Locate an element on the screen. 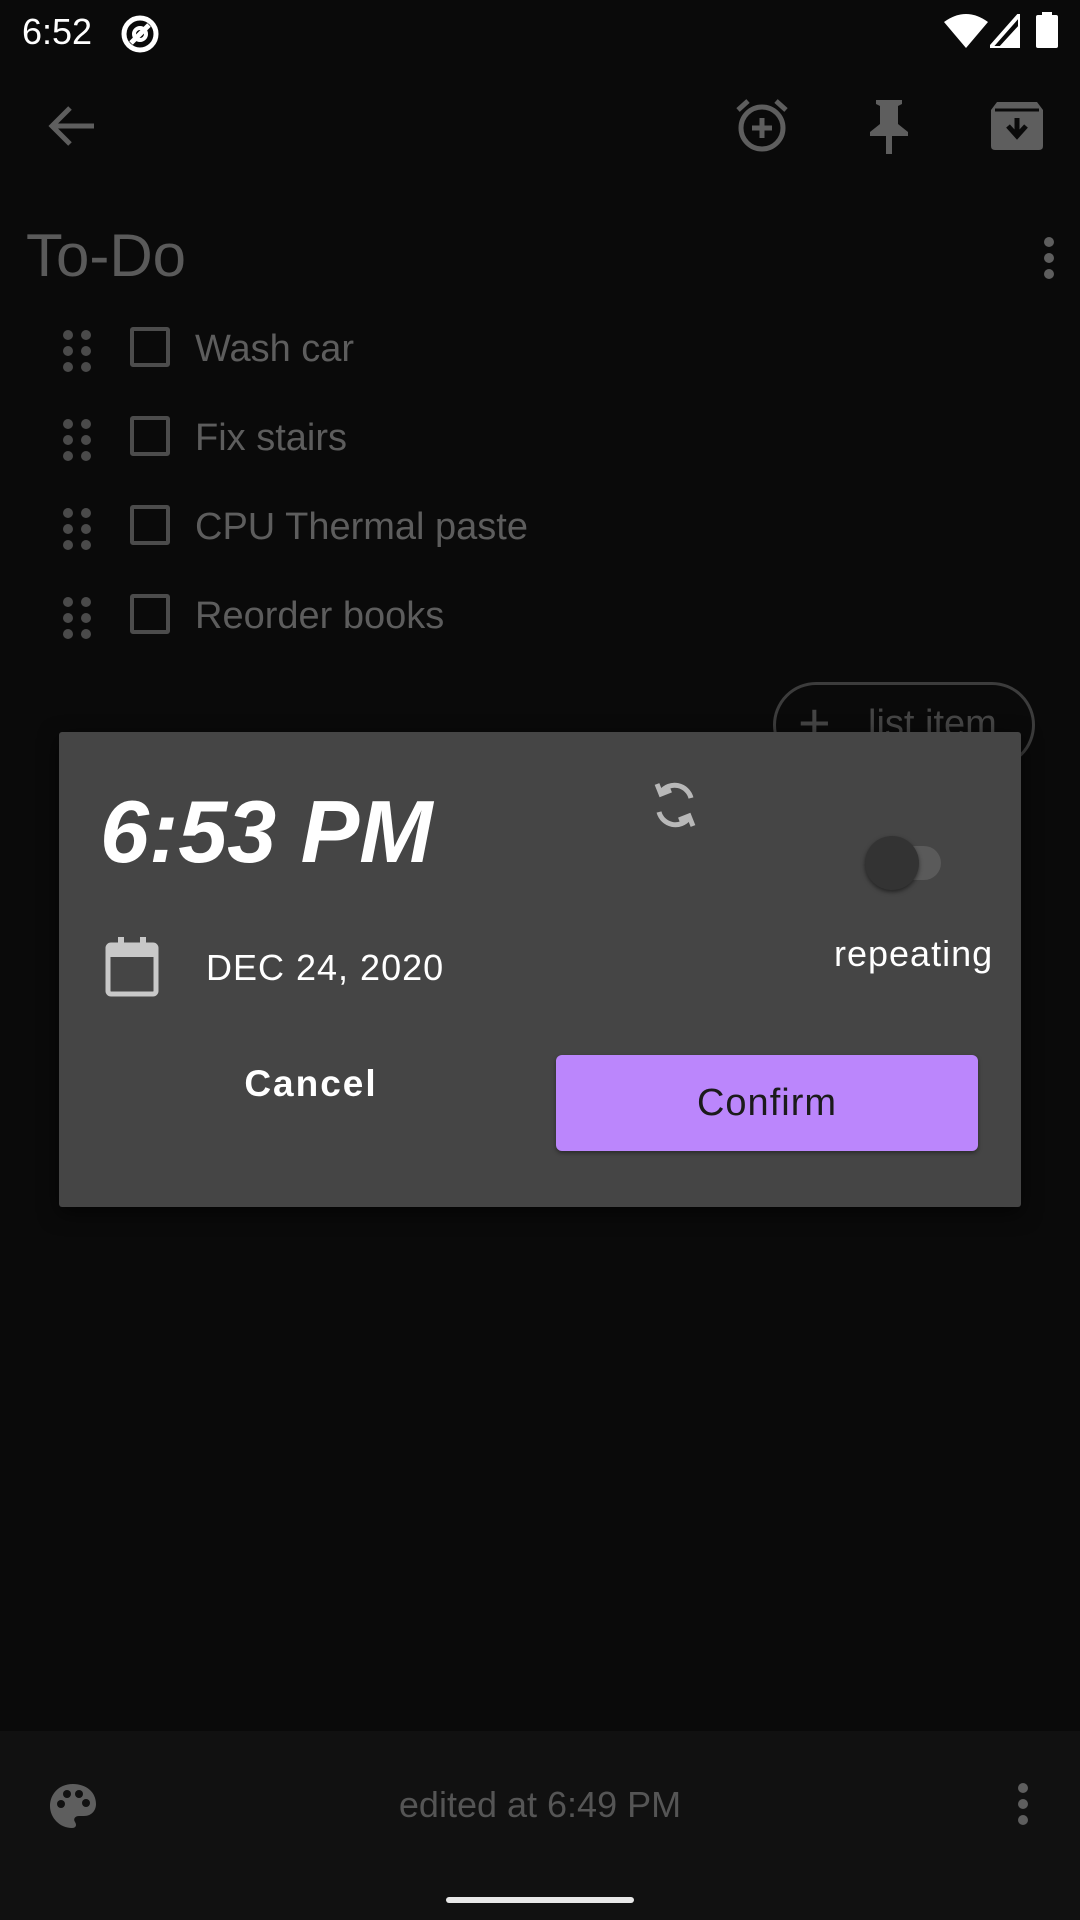 The height and width of the screenshot is (1920, 1080). repeat-sync-icon is located at coordinates (675, 805).